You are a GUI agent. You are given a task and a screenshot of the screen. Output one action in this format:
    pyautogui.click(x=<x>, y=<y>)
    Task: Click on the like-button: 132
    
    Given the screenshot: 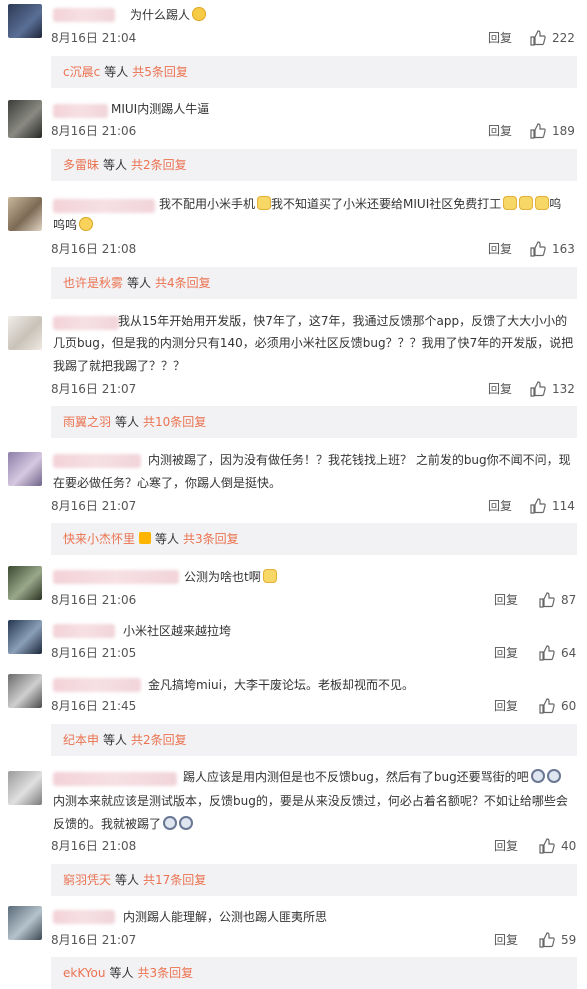 What is the action you would take?
    pyautogui.click(x=555, y=389)
    